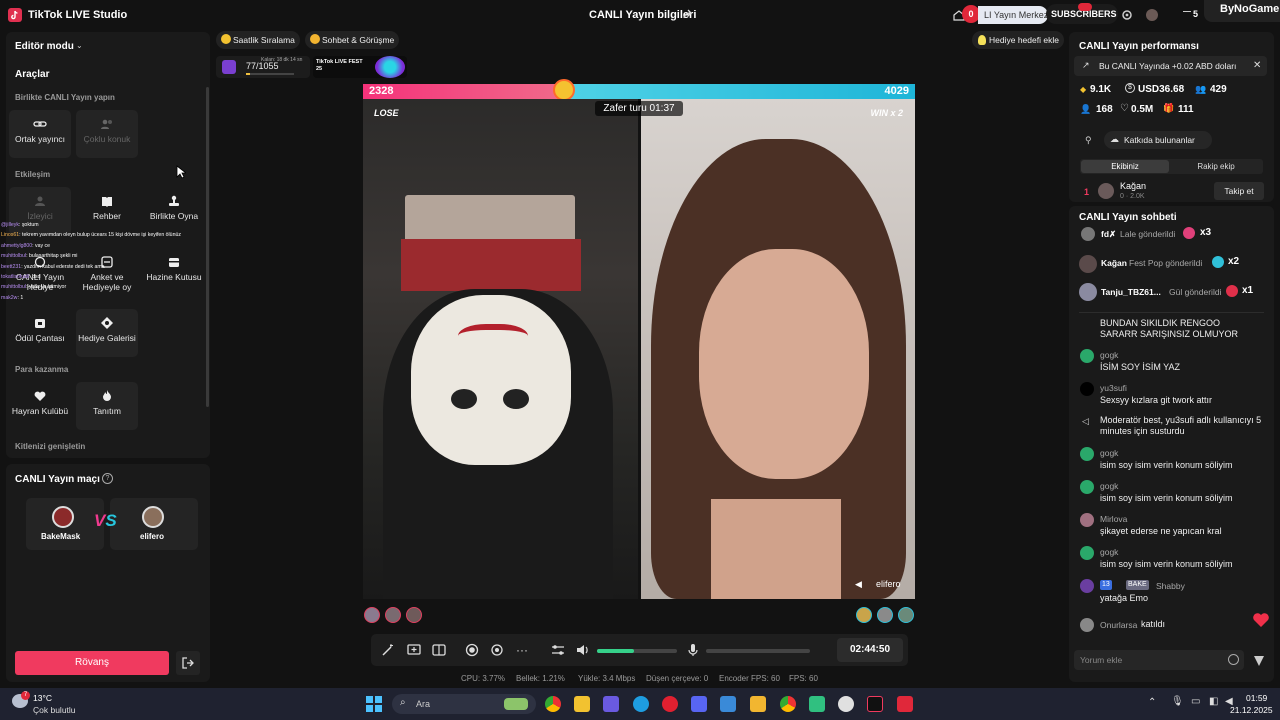 Image resolution: width=1280 pixels, height=720 pixels. What do you see at coordinates (582, 704) in the screenshot?
I see `file-explorer-icon` at bounding box center [582, 704].